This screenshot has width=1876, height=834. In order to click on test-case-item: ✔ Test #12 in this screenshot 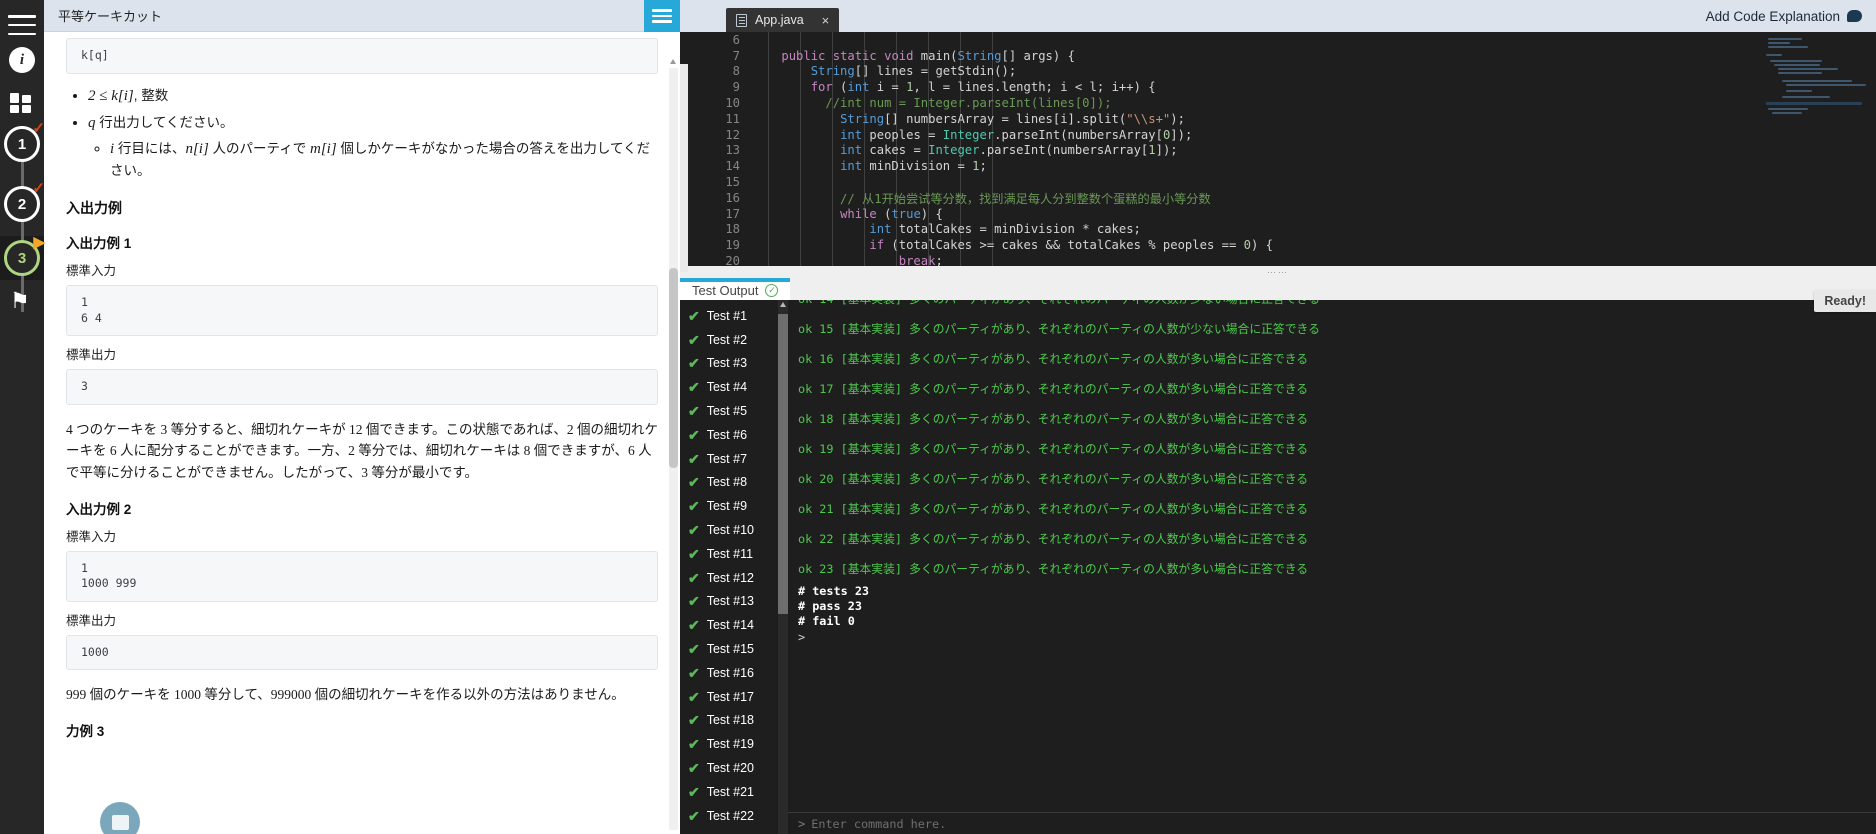, I will do `click(734, 578)`.